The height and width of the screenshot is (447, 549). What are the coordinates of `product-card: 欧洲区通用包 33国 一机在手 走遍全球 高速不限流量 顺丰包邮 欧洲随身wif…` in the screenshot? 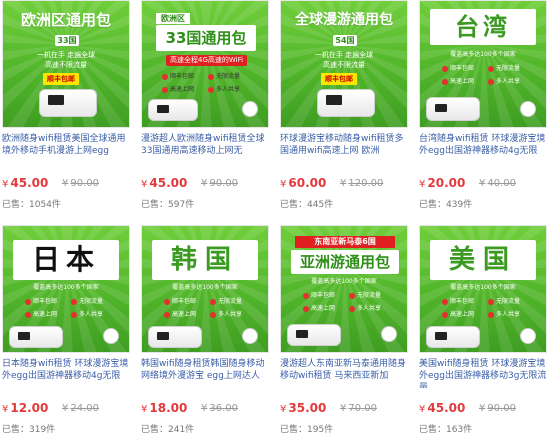 It's located at (66, 107).